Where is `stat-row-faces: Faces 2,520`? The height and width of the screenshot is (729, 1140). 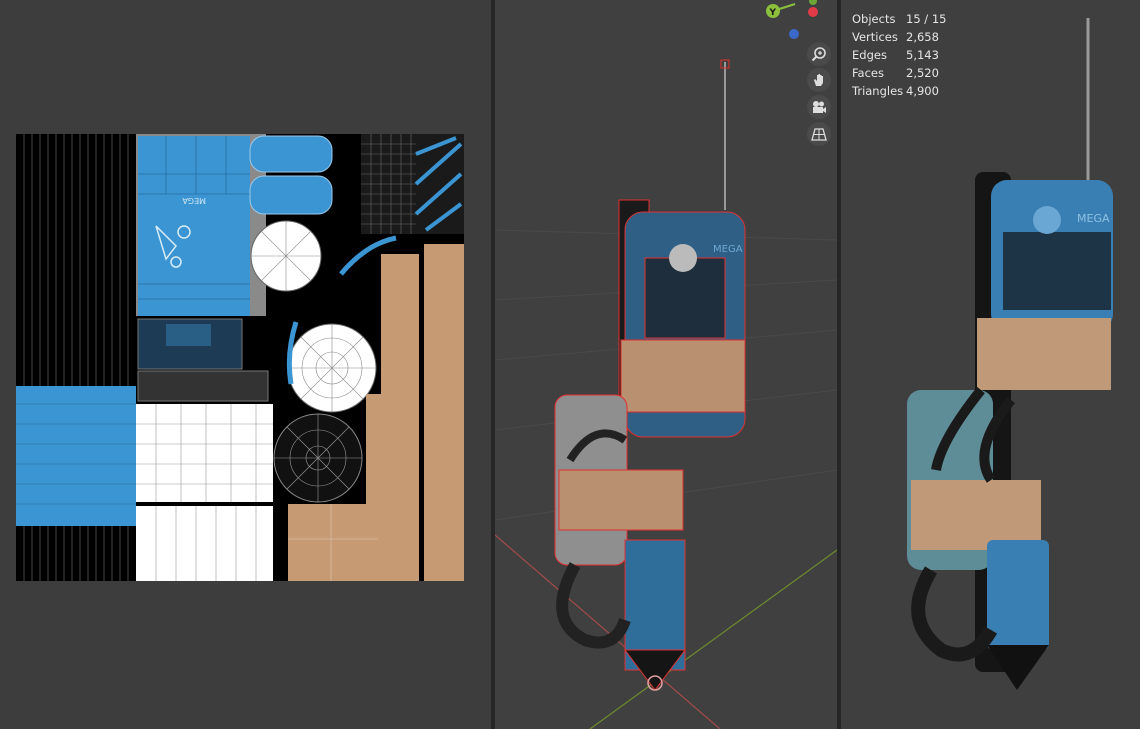 stat-row-faces: Faces 2,520 is located at coordinates (899, 73).